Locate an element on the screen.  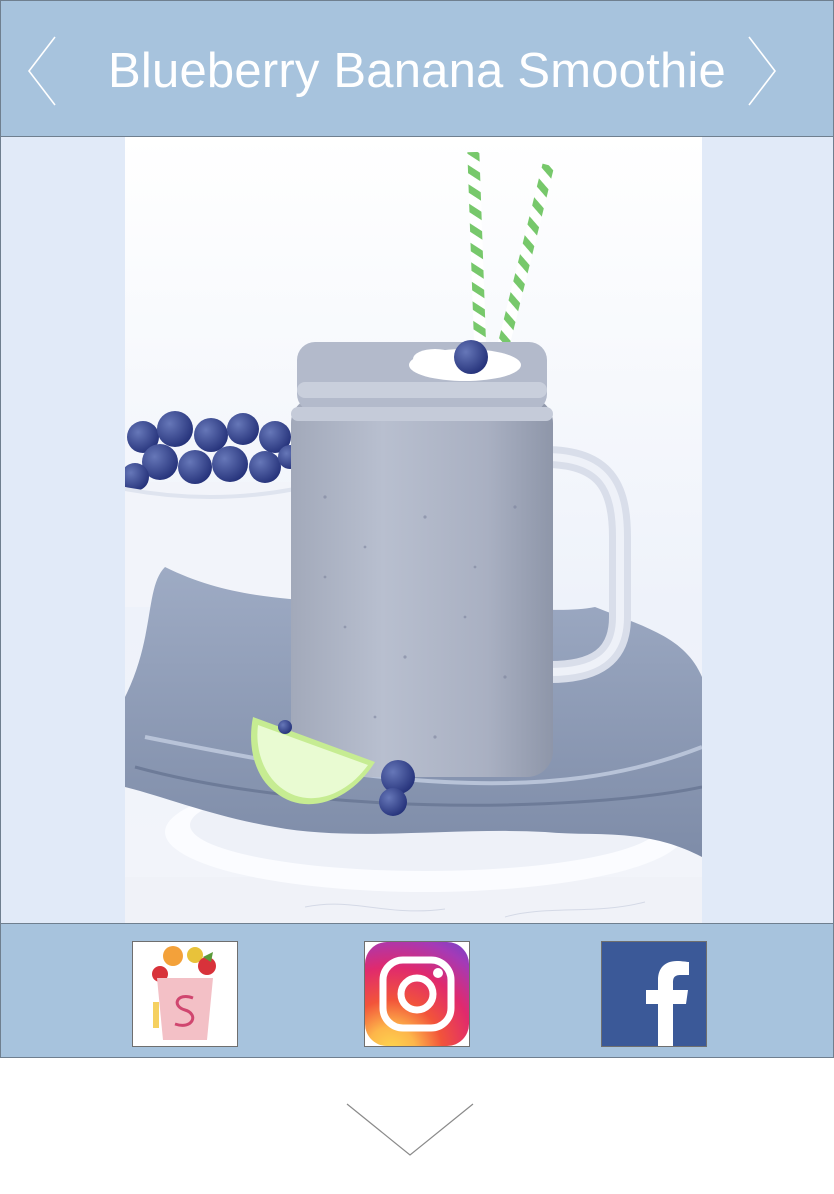
chevron-down-icon is located at coordinates (410, 1130).